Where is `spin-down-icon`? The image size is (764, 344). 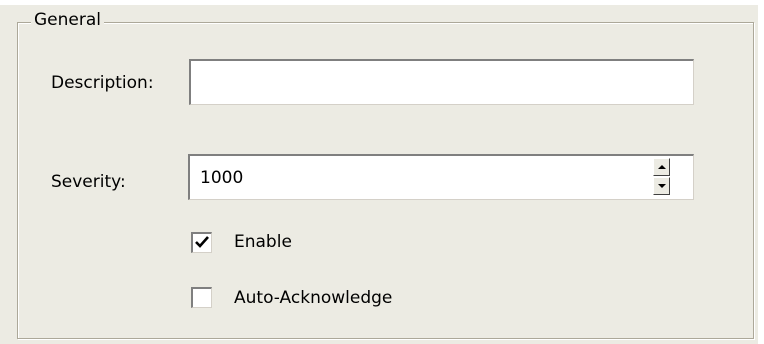 spin-down-icon is located at coordinates (662, 186).